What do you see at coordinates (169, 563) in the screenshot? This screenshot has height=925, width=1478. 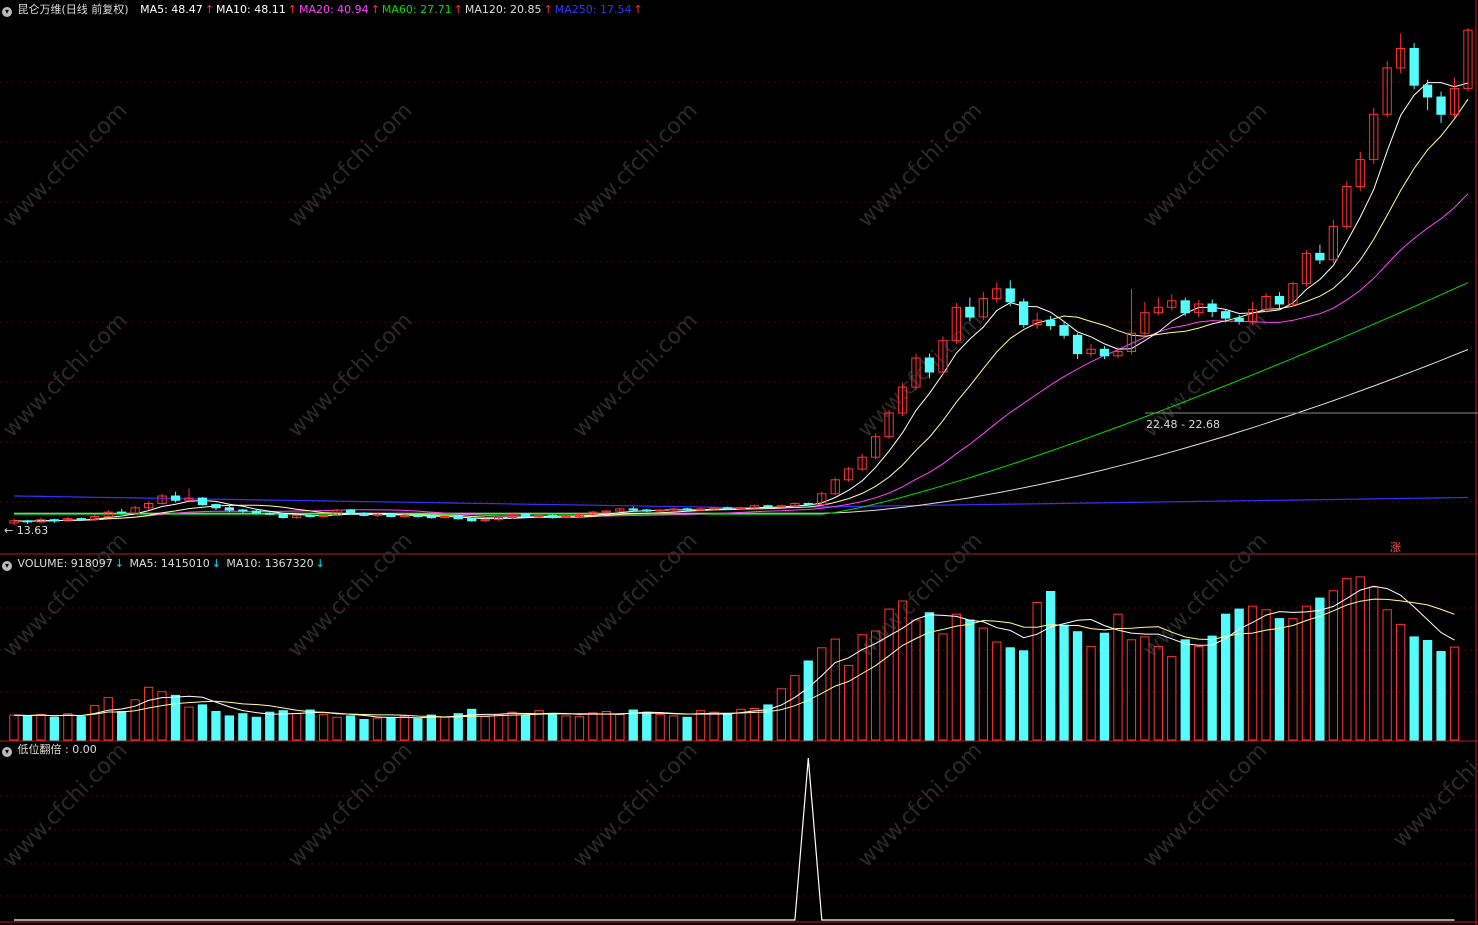 I see `volume-ma5-label: MA5: 1415010` at bounding box center [169, 563].